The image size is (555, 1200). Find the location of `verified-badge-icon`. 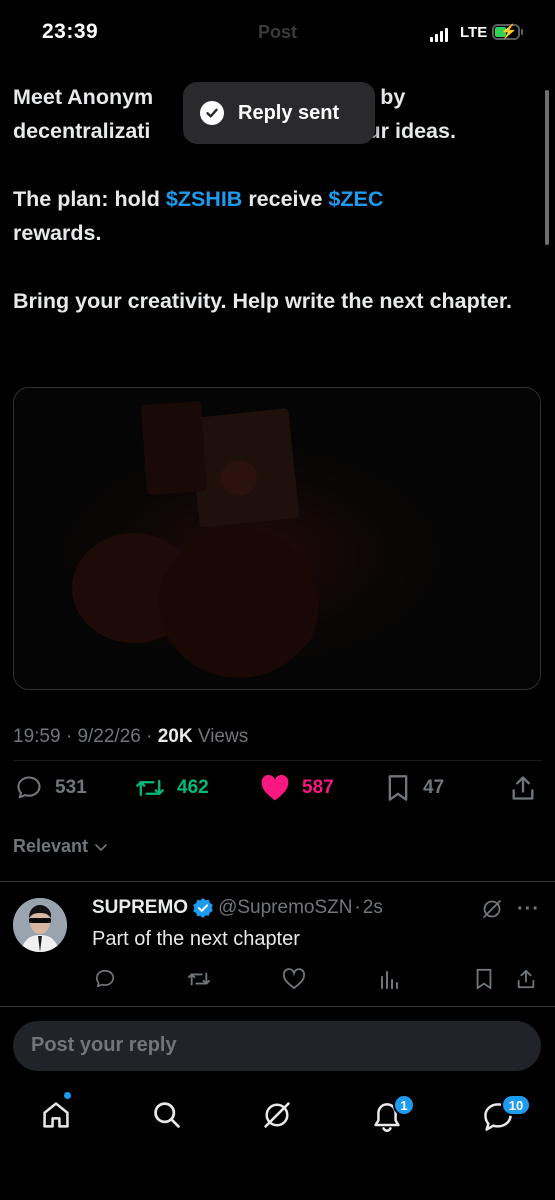

verified-badge-icon is located at coordinates (203, 908).